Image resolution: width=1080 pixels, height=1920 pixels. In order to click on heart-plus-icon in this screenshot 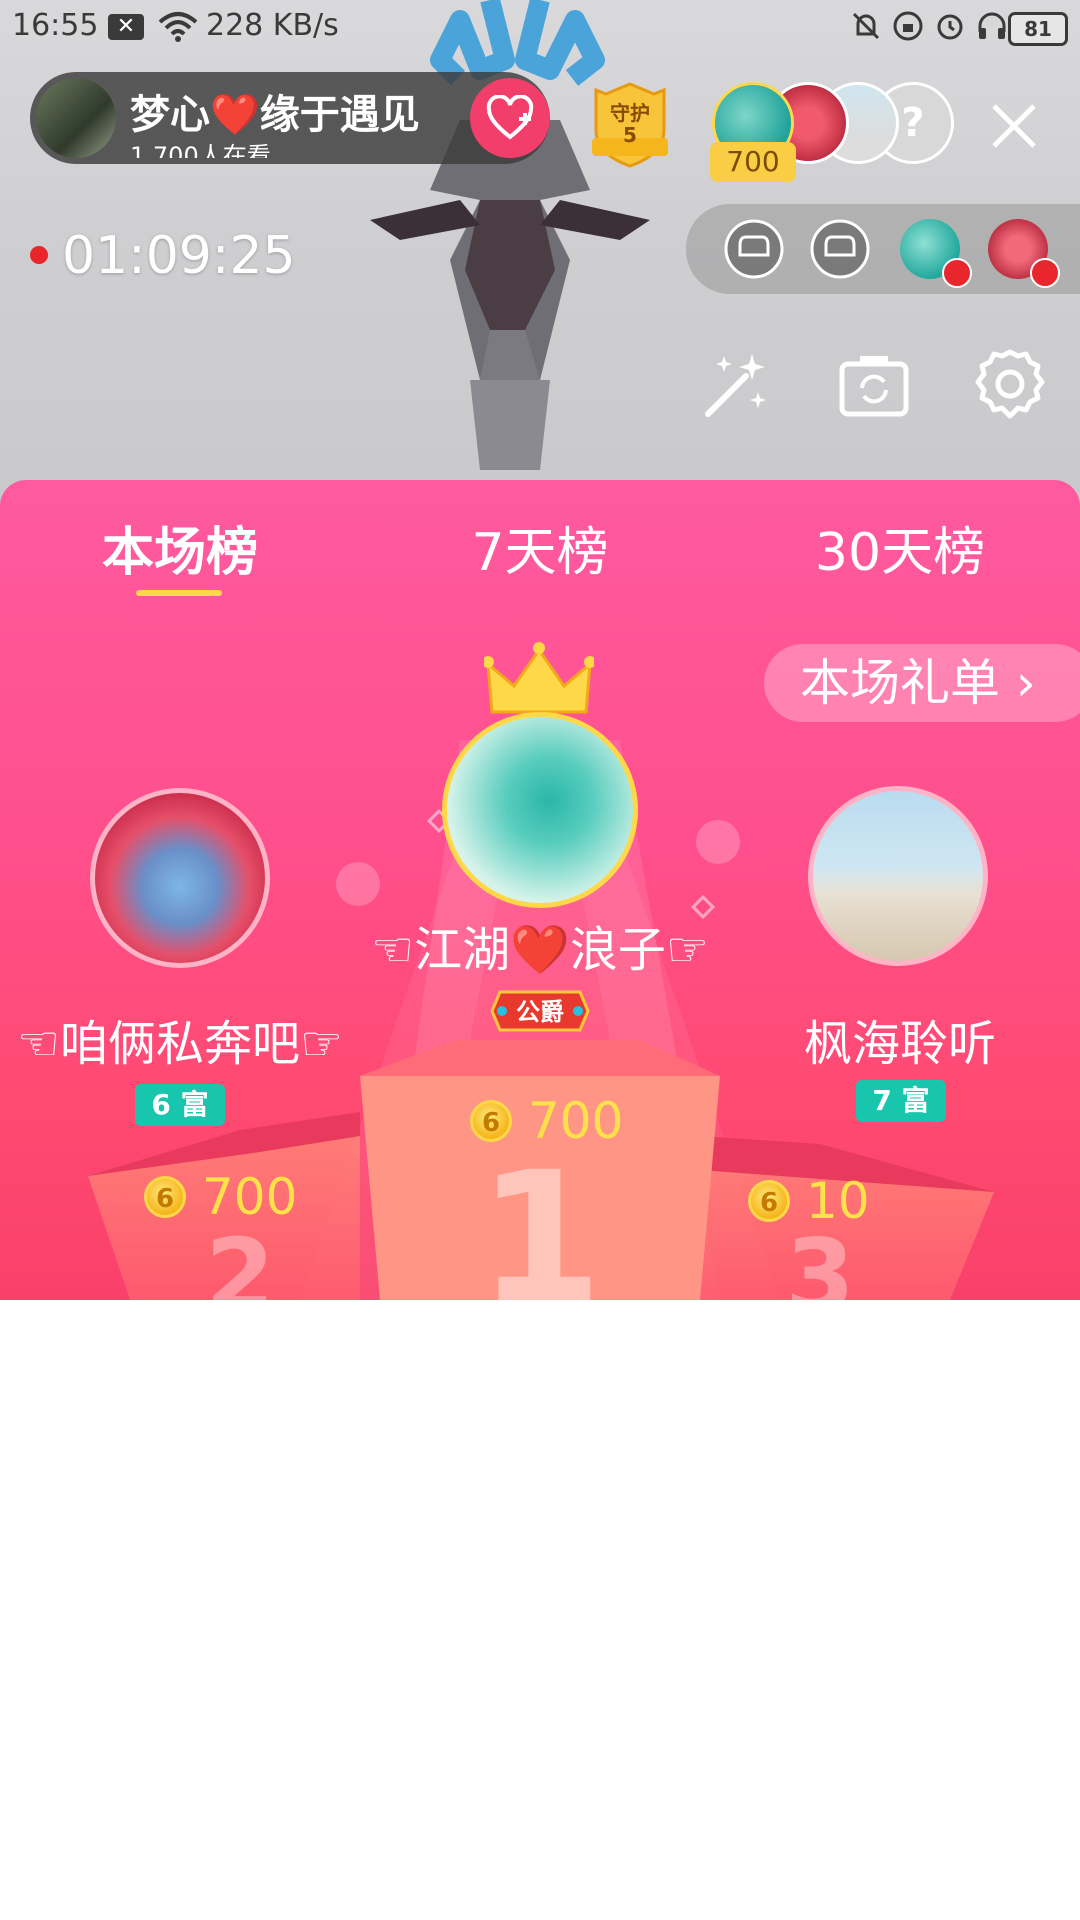, I will do `click(510, 117)`.